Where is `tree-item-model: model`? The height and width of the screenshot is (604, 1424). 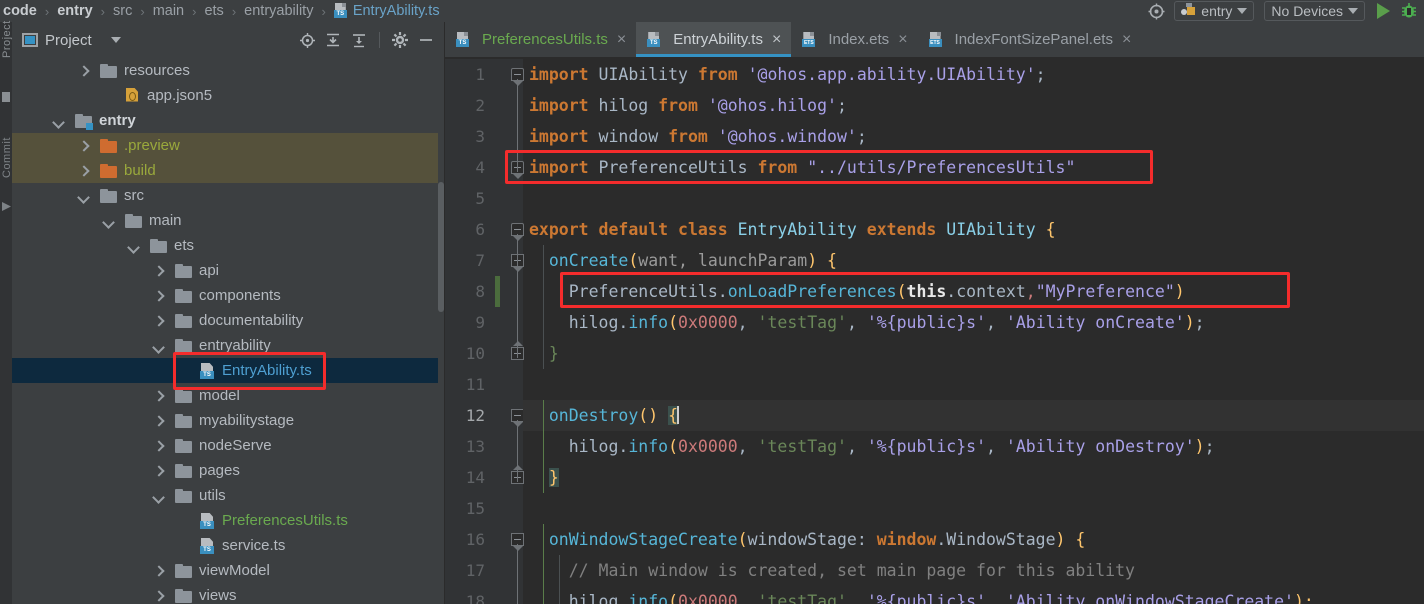
tree-item-model: model is located at coordinates (225, 395).